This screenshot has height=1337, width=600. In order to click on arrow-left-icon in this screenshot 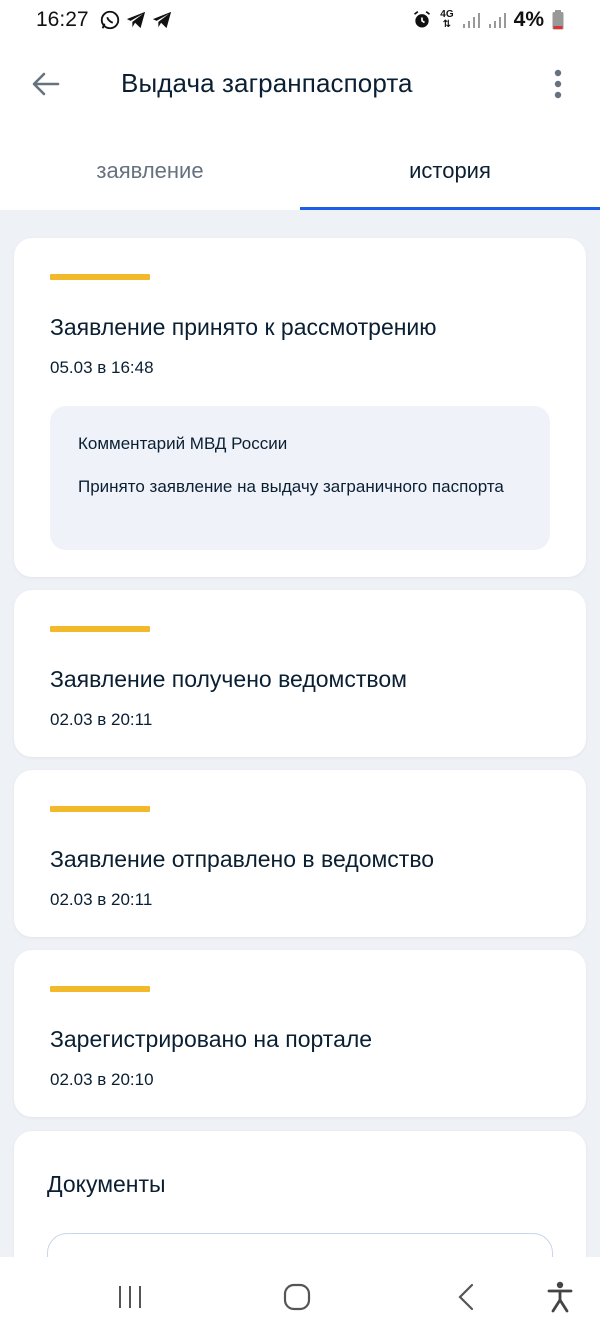, I will do `click(46, 84)`.